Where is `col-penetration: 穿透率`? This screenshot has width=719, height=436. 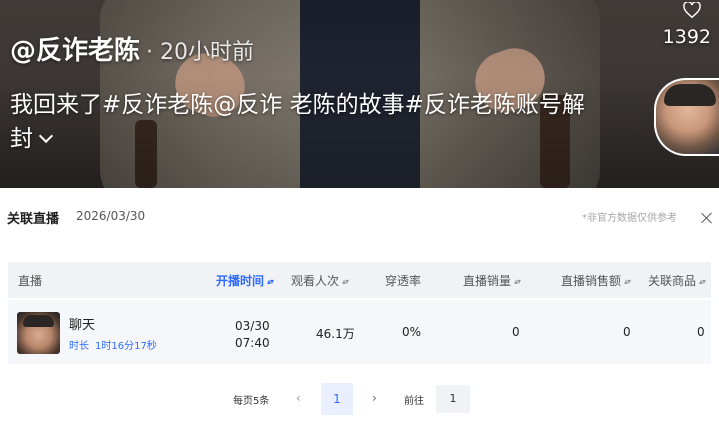
col-penetration: 穿透率 is located at coordinates (403, 281).